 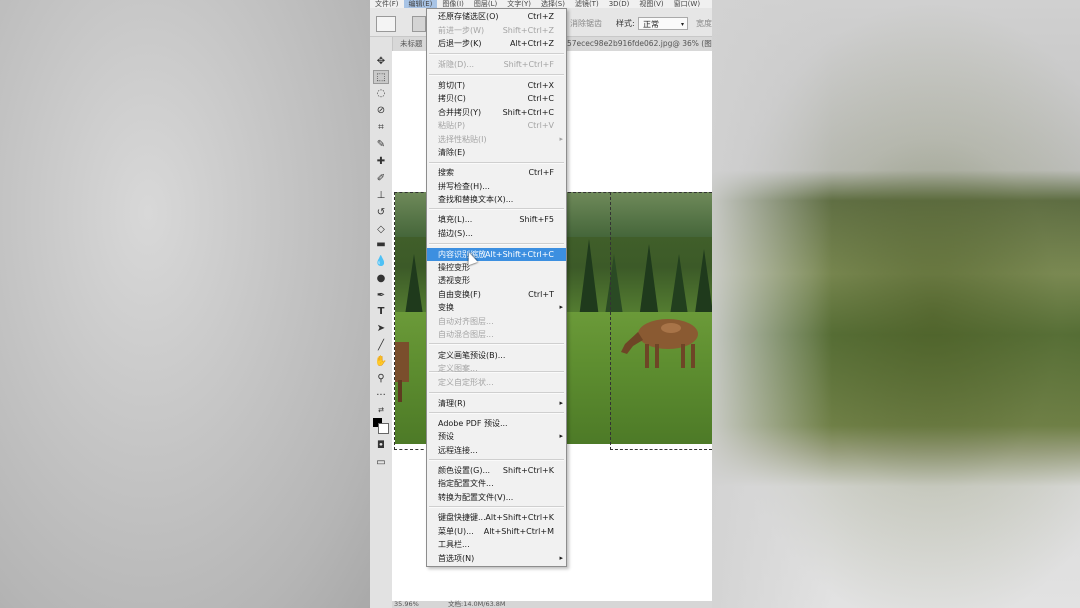 What do you see at coordinates (381, 111) in the screenshot?
I see `quick-select-icon: ⊘` at bounding box center [381, 111].